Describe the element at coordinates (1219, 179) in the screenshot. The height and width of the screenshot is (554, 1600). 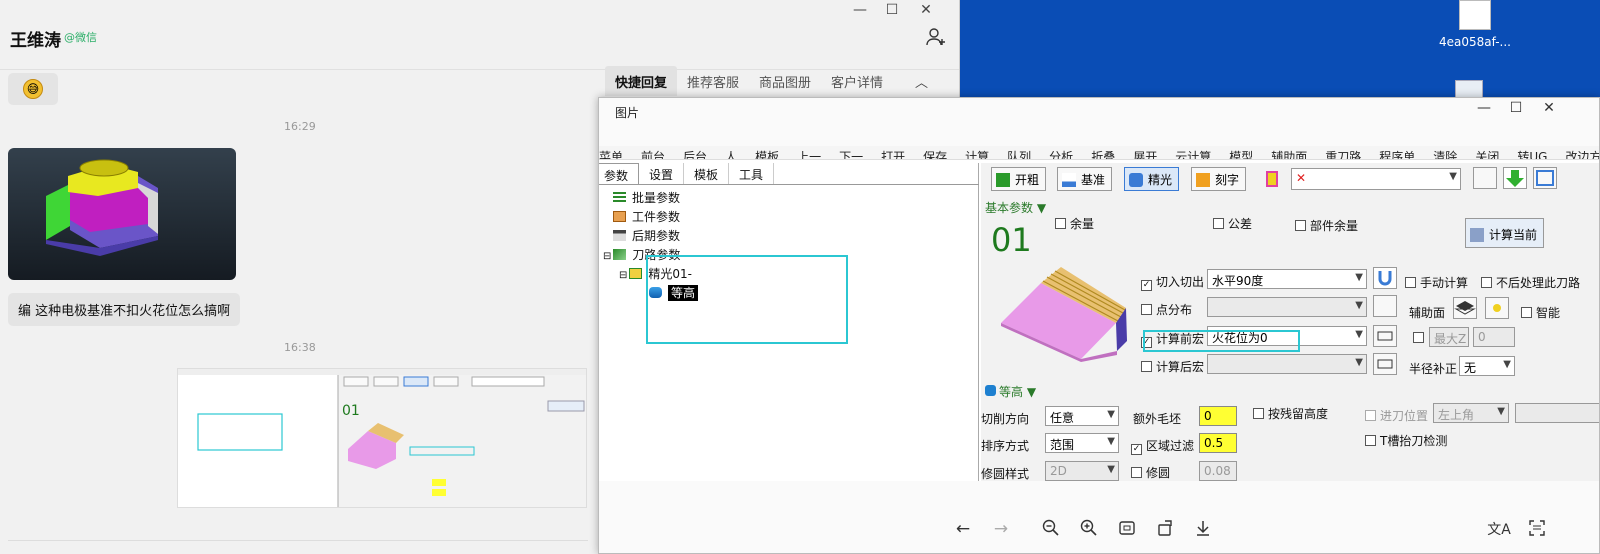
I see `engrave-button: 刻字` at that location.